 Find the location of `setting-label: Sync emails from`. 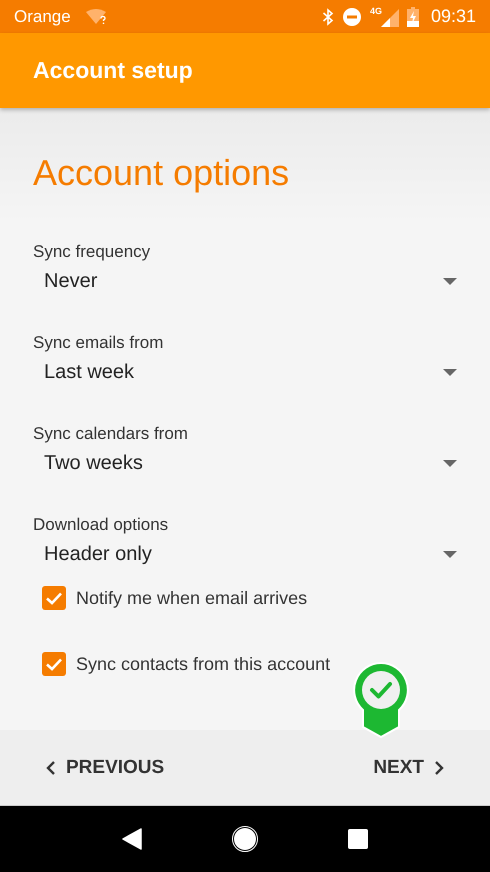

setting-label: Sync emails from is located at coordinates (98, 343).